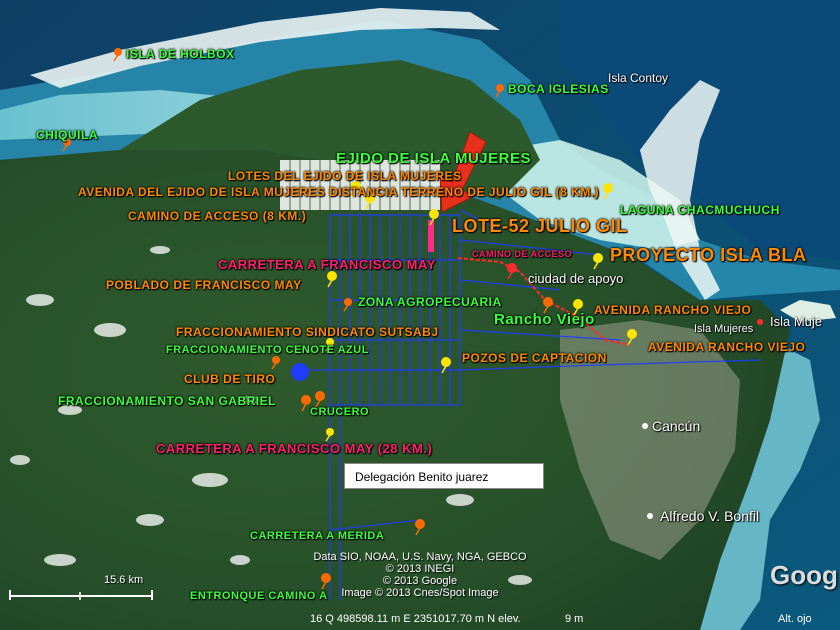 This screenshot has height=630, width=840. I want to click on label-crucero: CRUCERO, so click(340, 412).